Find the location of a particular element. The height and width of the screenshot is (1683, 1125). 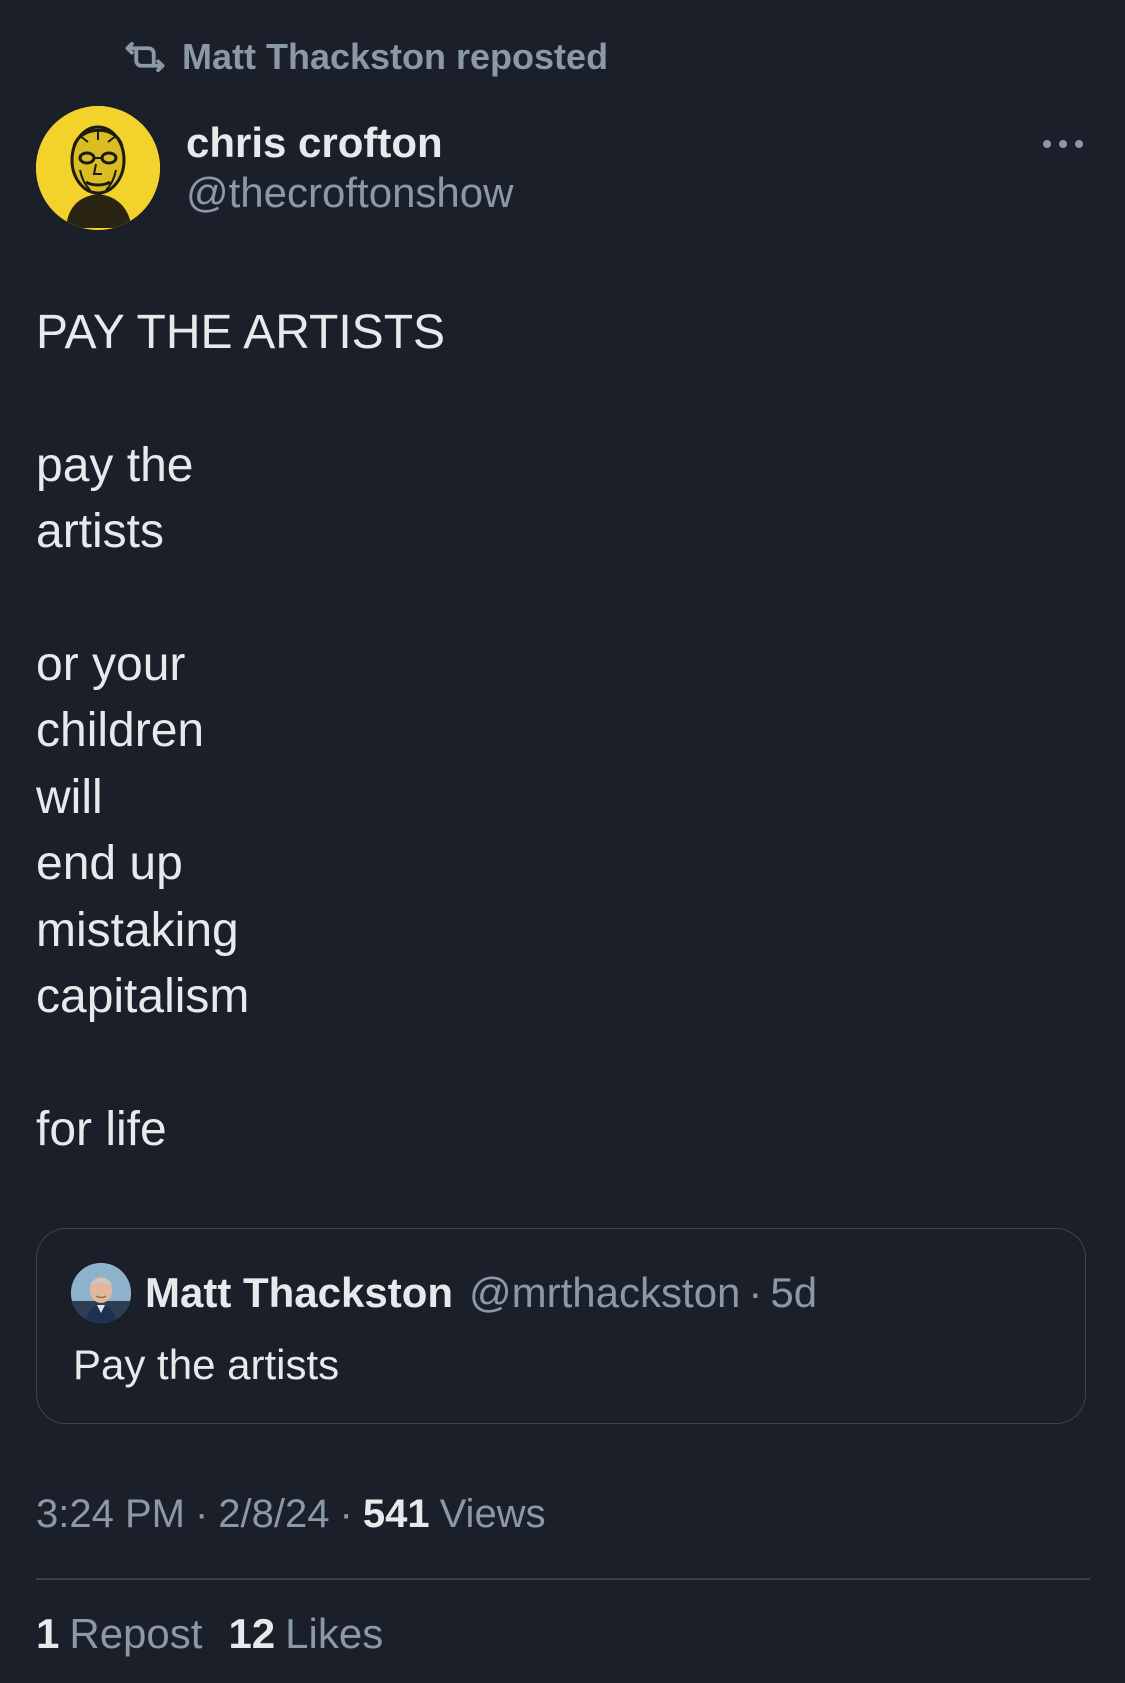

repost-icon is located at coordinates (145, 57).